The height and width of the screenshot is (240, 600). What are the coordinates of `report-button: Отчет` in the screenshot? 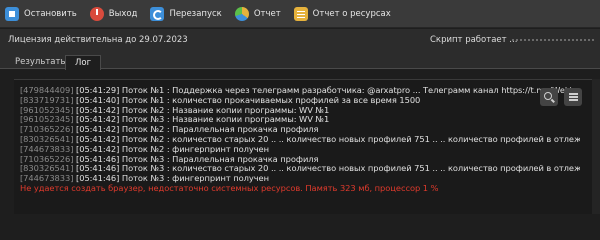 It's located at (259, 14).